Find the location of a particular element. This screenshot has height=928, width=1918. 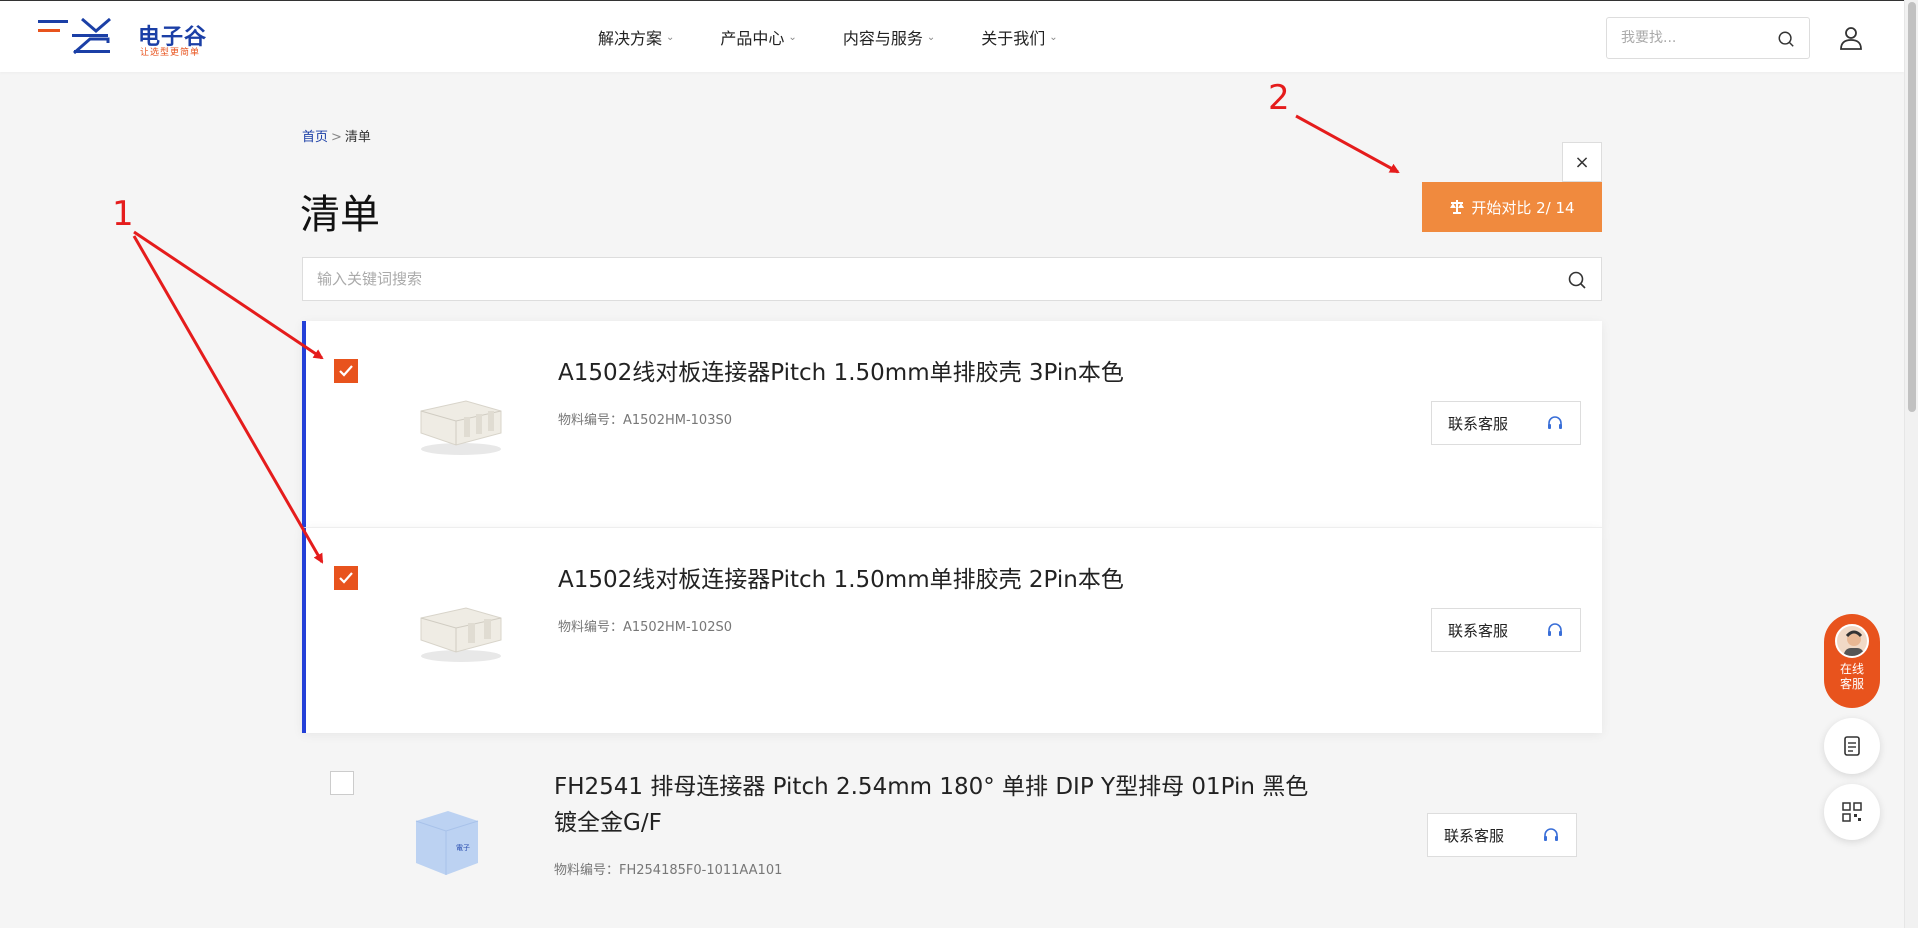

product-code: 物料编号：A1502HM-103S0 is located at coordinates (645, 420).